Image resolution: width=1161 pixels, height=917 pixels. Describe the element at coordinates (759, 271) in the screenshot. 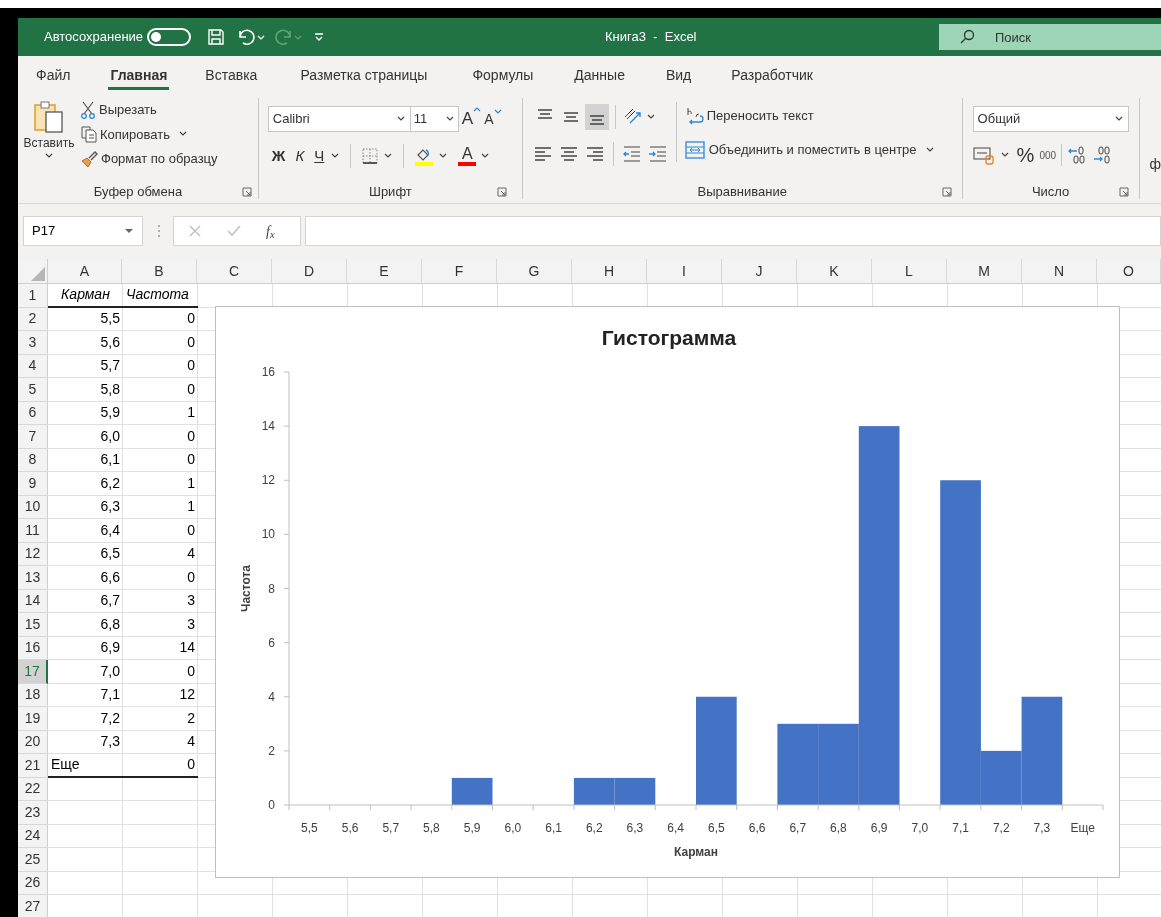

I see `column-header: J` at that location.